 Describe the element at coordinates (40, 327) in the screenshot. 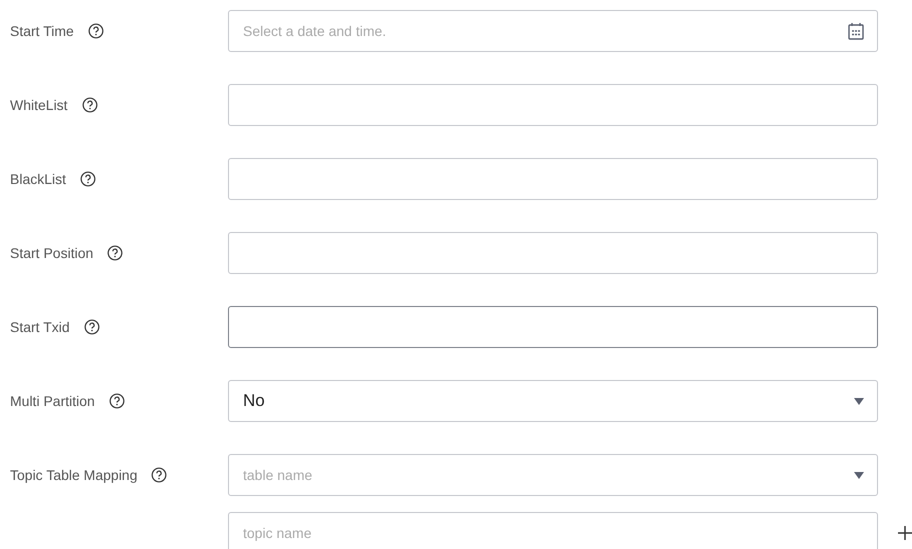

I see `field-label: Start Txid` at that location.